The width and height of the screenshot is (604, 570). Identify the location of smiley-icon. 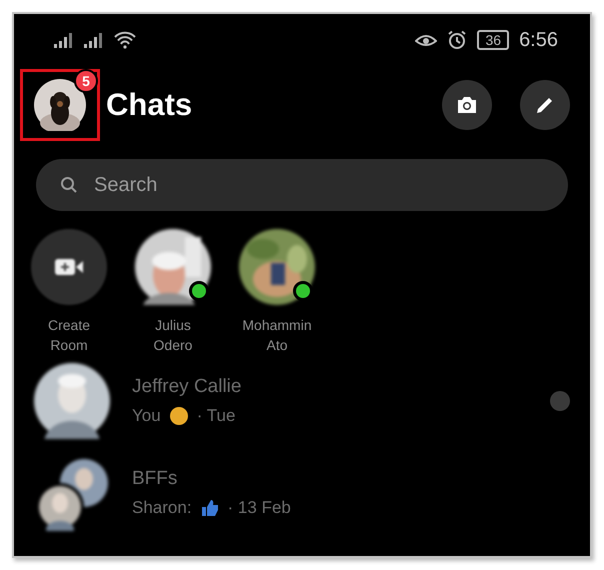
(178, 416).